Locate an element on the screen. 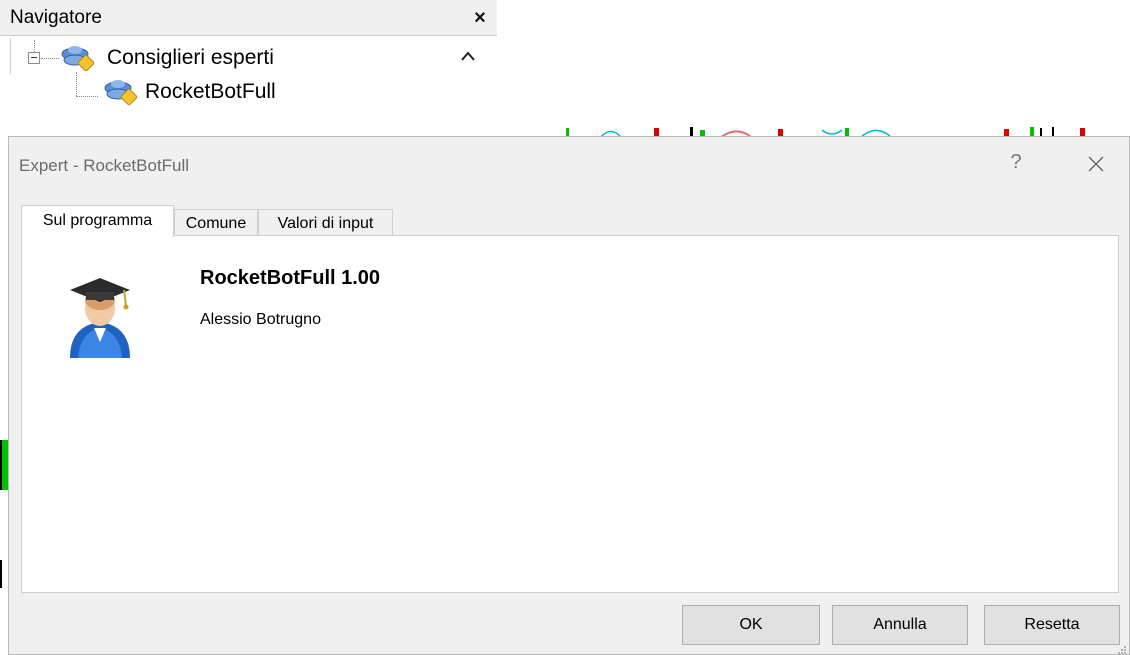 Image resolution: width=1130 pixels, height=655 pixels. help-button: ? is located at coordinates (1016, 165).